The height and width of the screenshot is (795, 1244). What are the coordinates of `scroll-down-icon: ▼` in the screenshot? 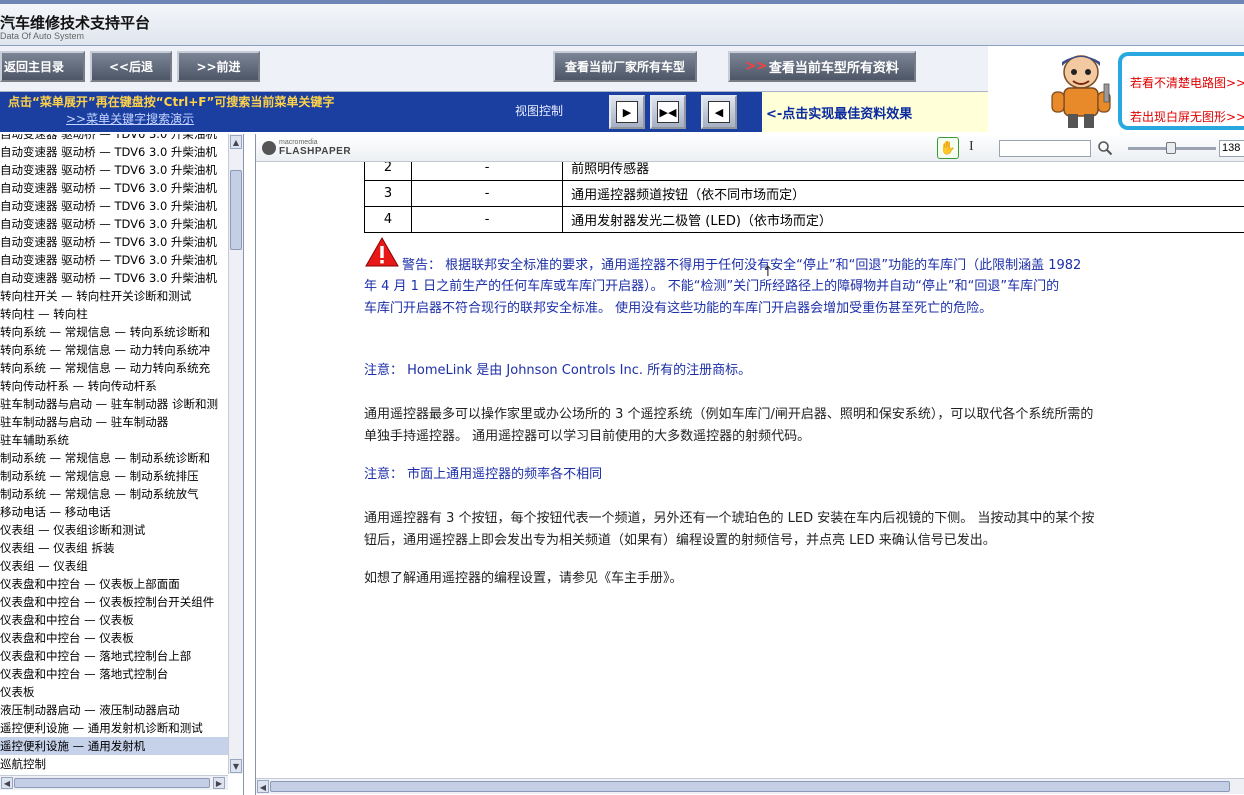 It's located at (236, 766).